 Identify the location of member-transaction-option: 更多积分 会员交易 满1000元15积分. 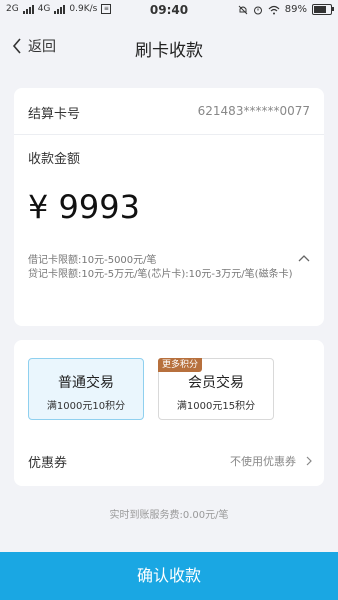
(216, 389).